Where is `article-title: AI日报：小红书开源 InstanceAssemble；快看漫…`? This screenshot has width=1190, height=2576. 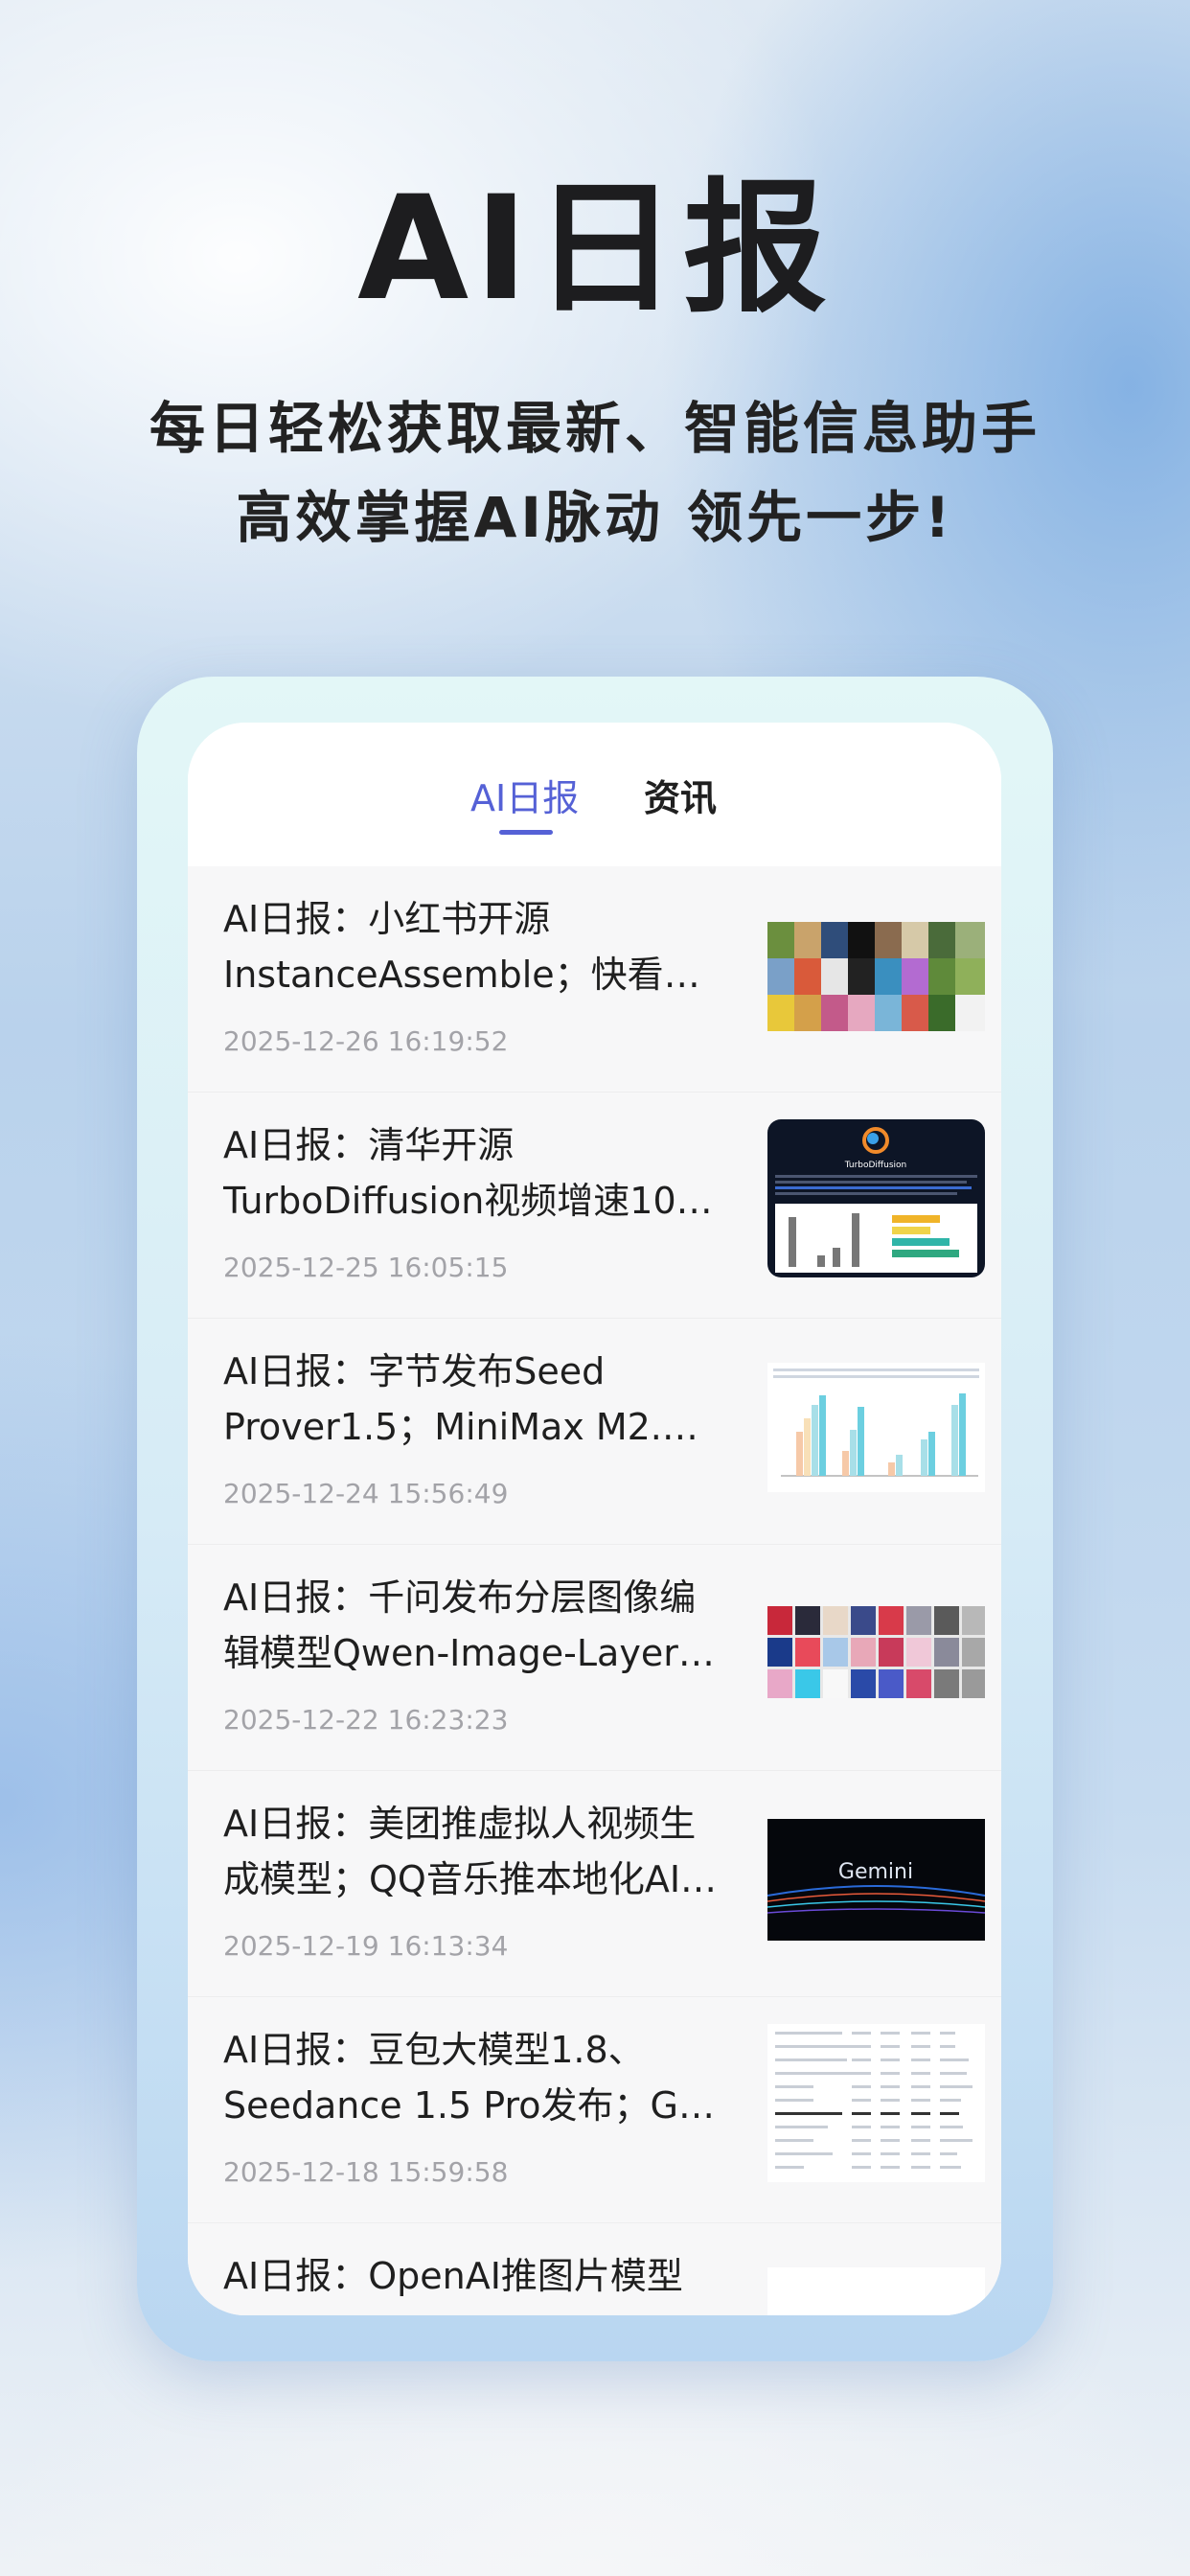 article-title: AI日报：小红书开源 InstanceAssemble；快看漫… is located at coordinates (472, 946).